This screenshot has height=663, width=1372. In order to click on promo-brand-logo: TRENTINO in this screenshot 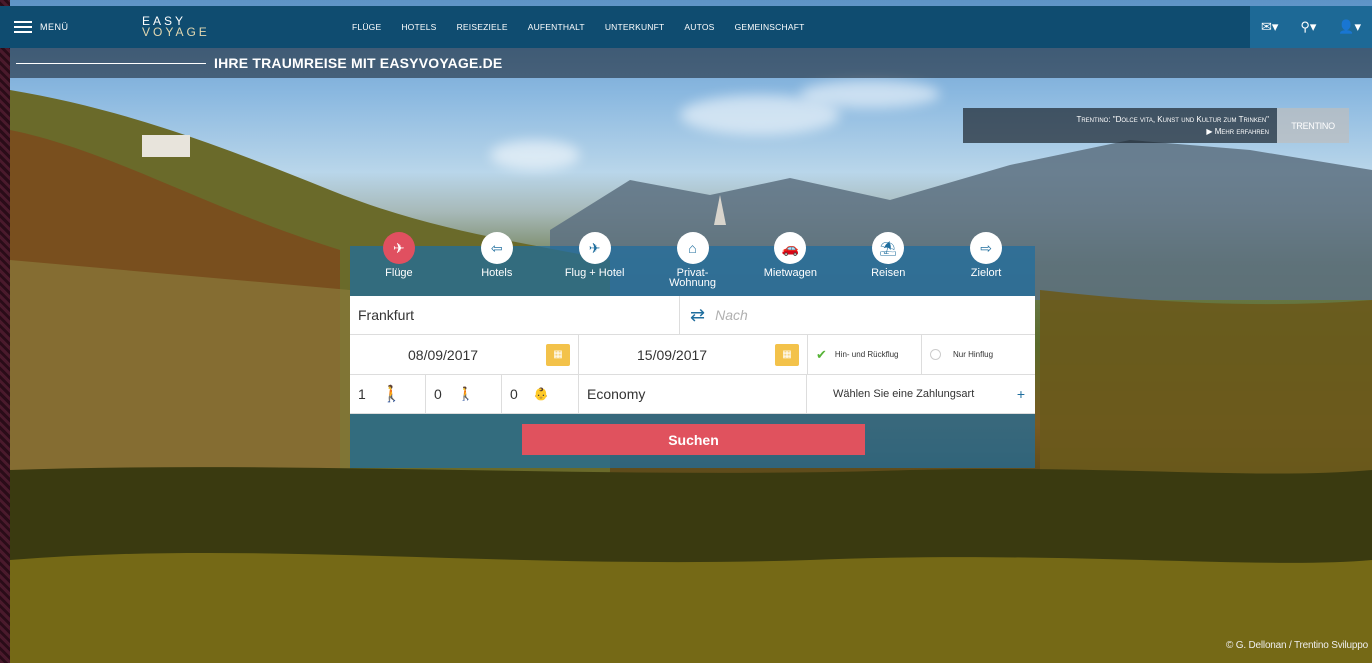, I will do `click(1313, 125)`.